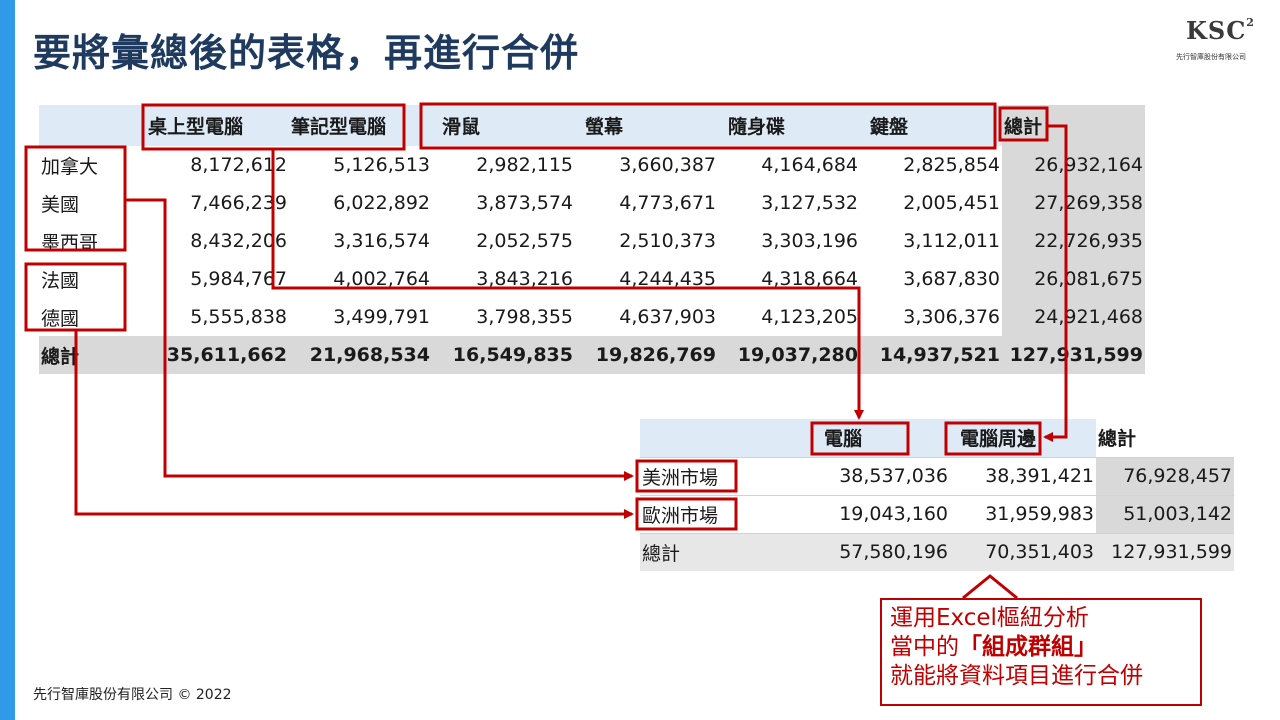  What do you see at coordinates (60, 318) in the screenshot?
I see `row-label: 德國` at bounding box center [60, 318].